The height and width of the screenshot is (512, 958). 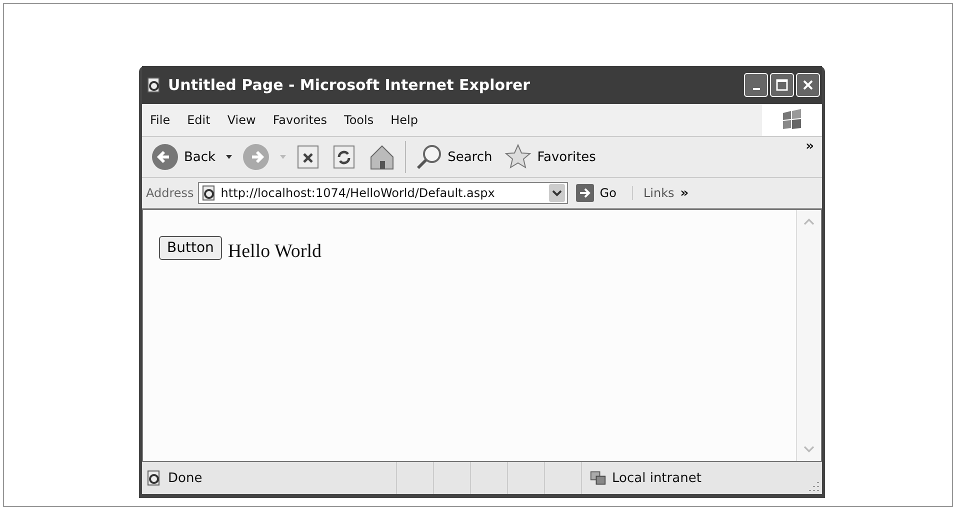 What do you see at coordinates (344, 157) in the screenshot?
I see `refresh-icon` at bounding box center [344, 157].